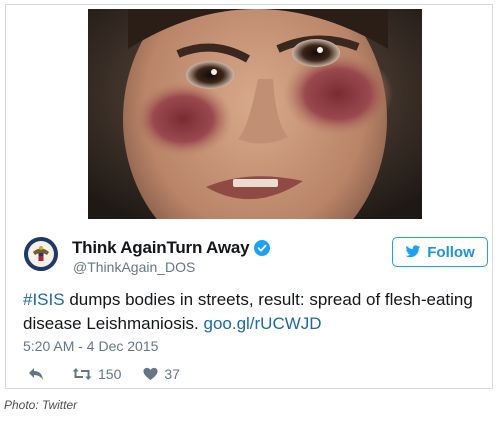  I want to click on author-handle: @ThinkAgain_DOS, so click(134, 267).